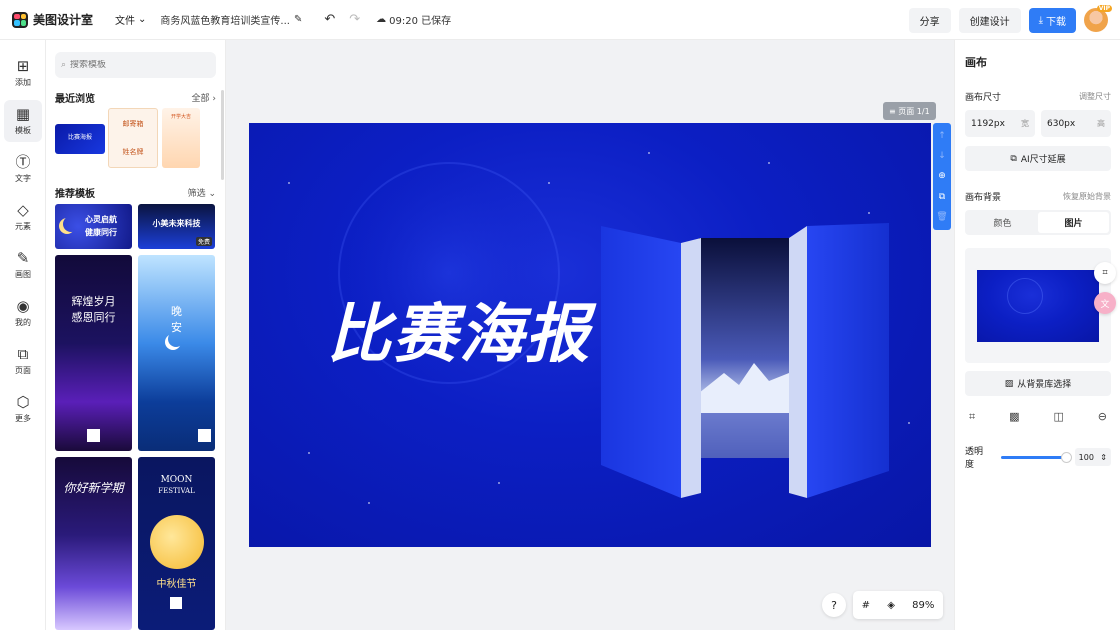 This screenshot has height=630, width=1120. Describe the element at coordinates (135, 97) in the screenshot. I see `recent-header: 最近浏览 全部 ›` at that location.